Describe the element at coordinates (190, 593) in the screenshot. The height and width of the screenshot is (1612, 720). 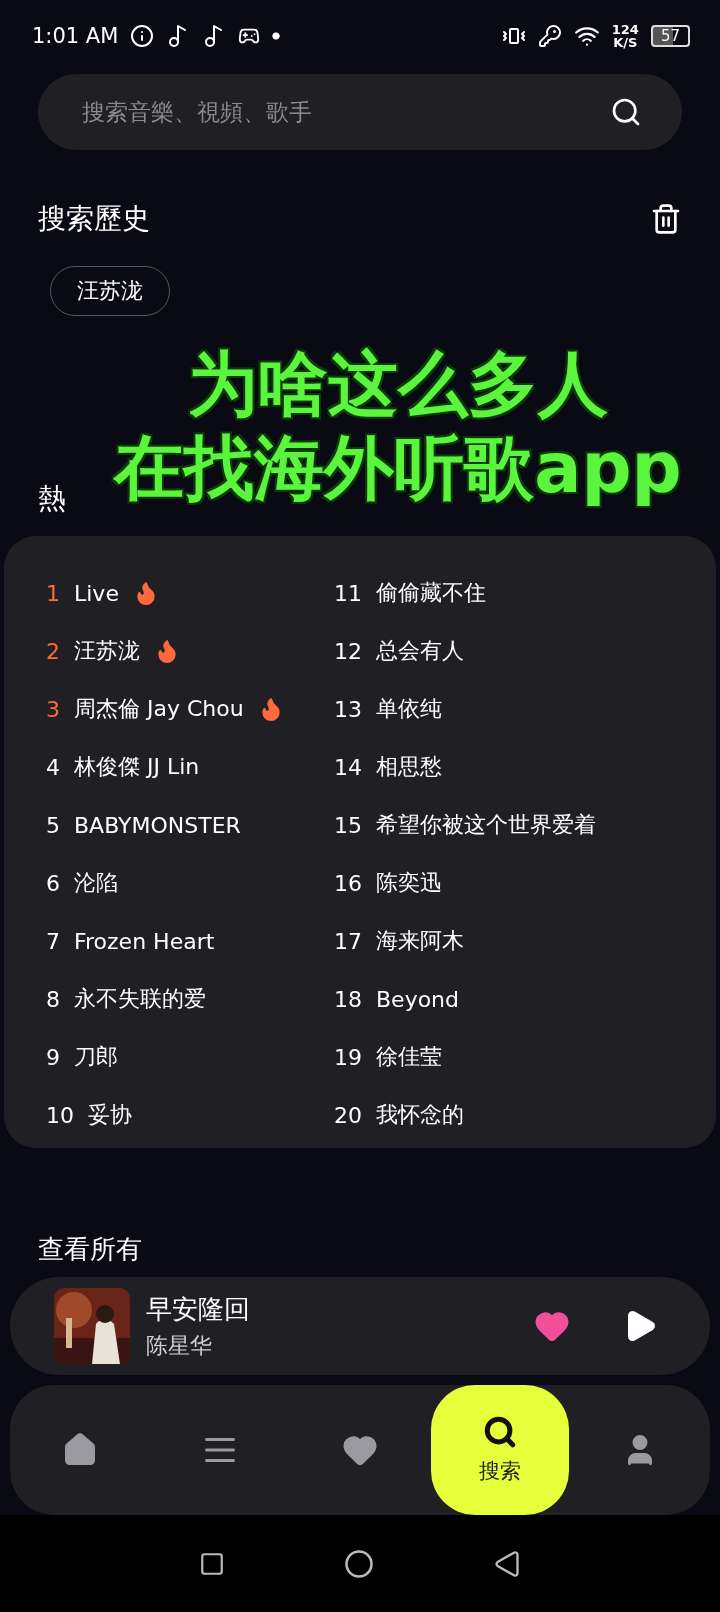
I see `hot-search-item: 1 Live` at that location.